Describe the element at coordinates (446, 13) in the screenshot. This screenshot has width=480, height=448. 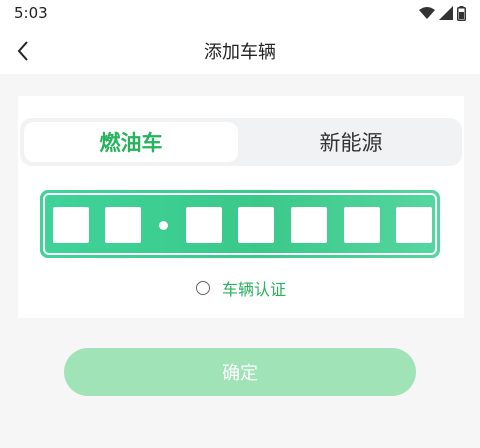
I see `signal-icon` at that location.